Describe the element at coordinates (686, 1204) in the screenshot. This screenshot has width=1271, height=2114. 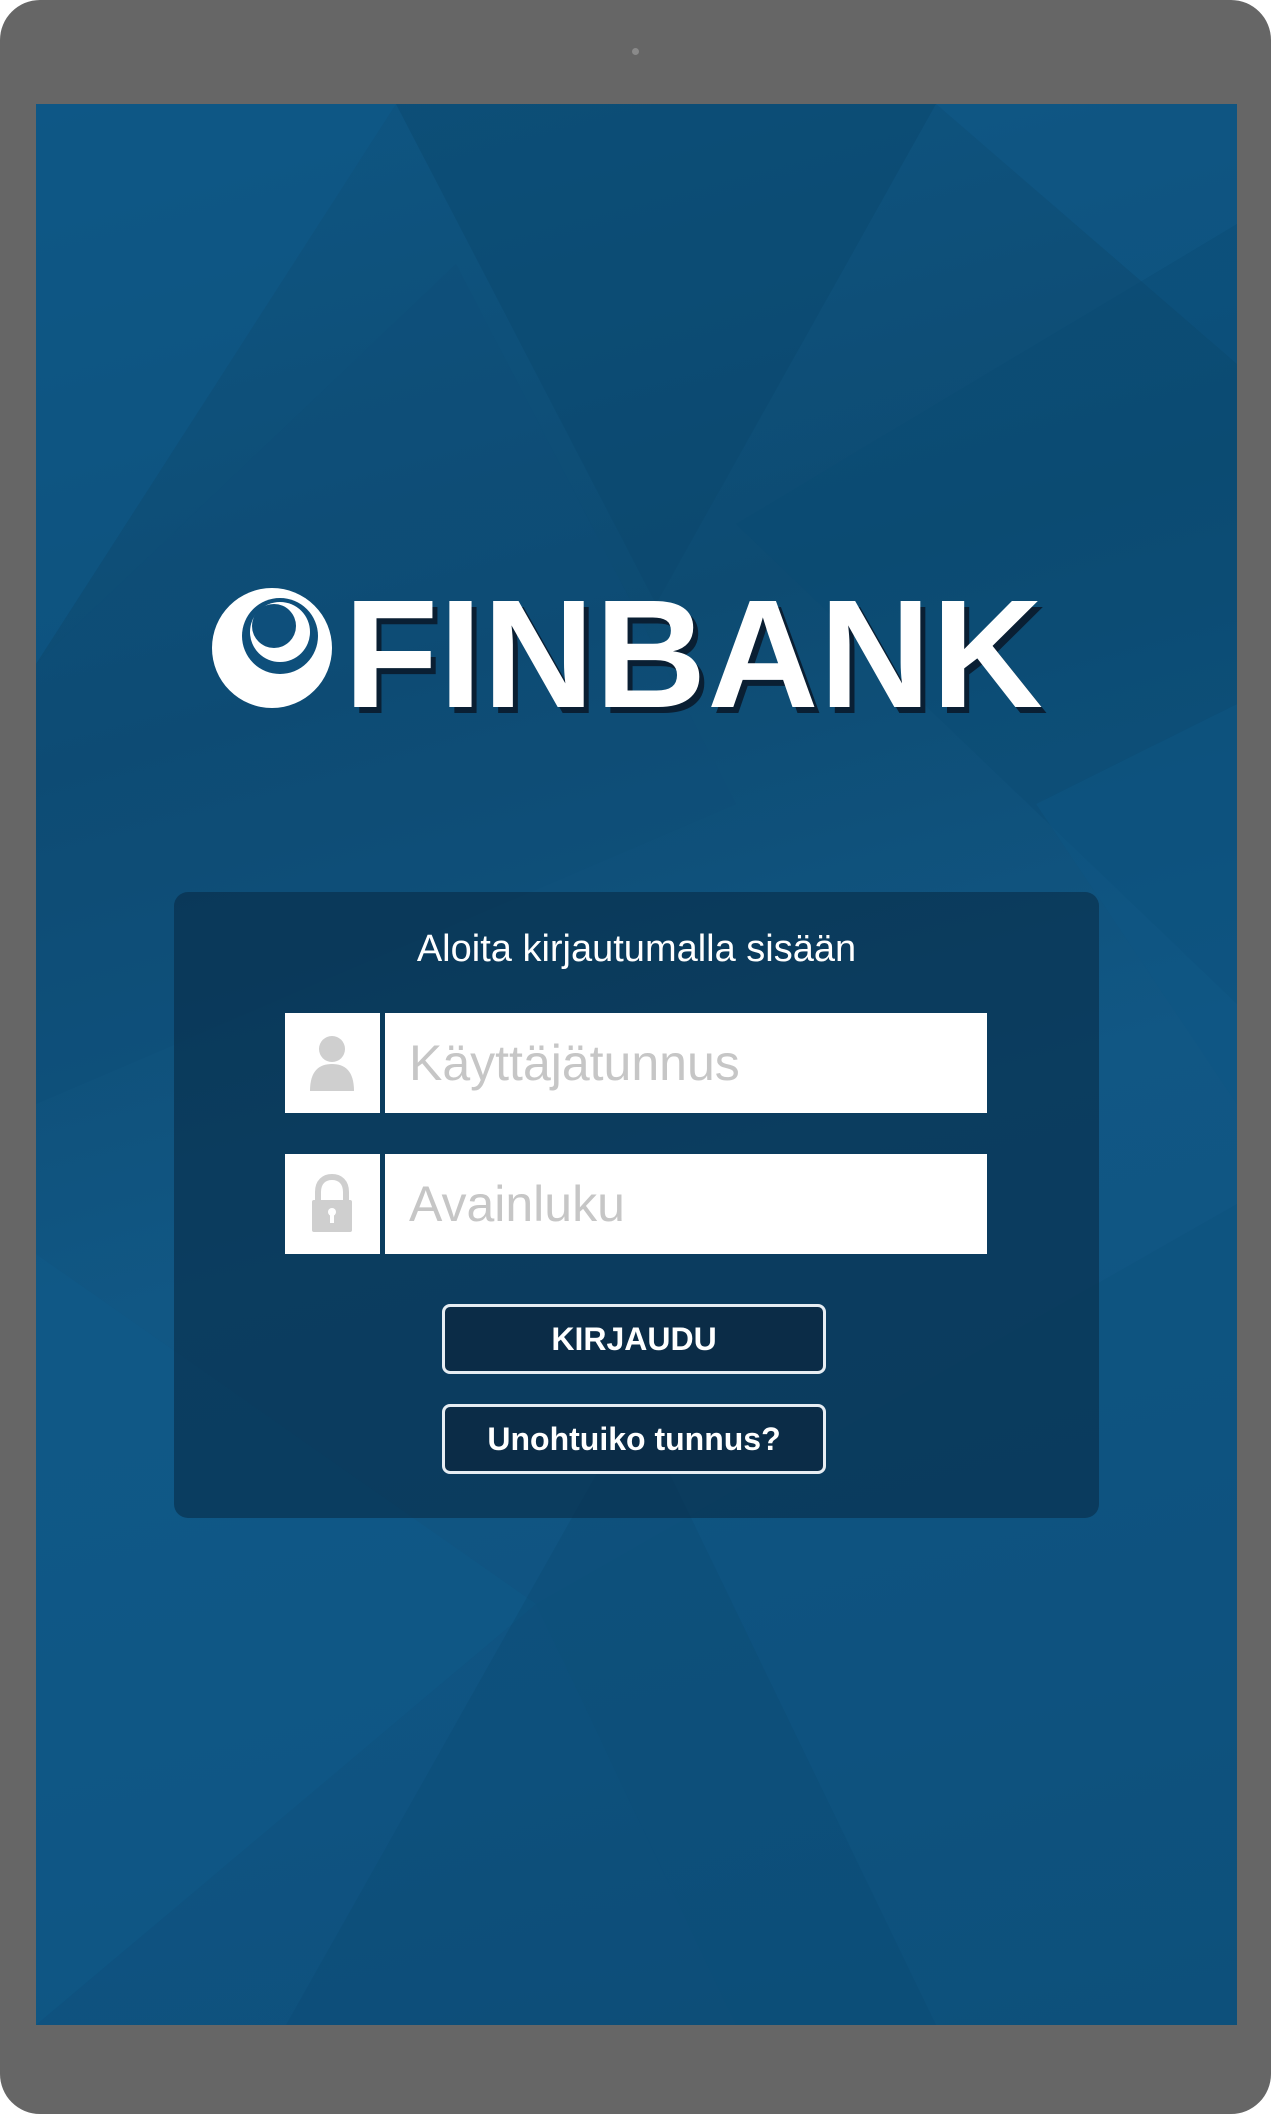
I see `password-input` at that location.